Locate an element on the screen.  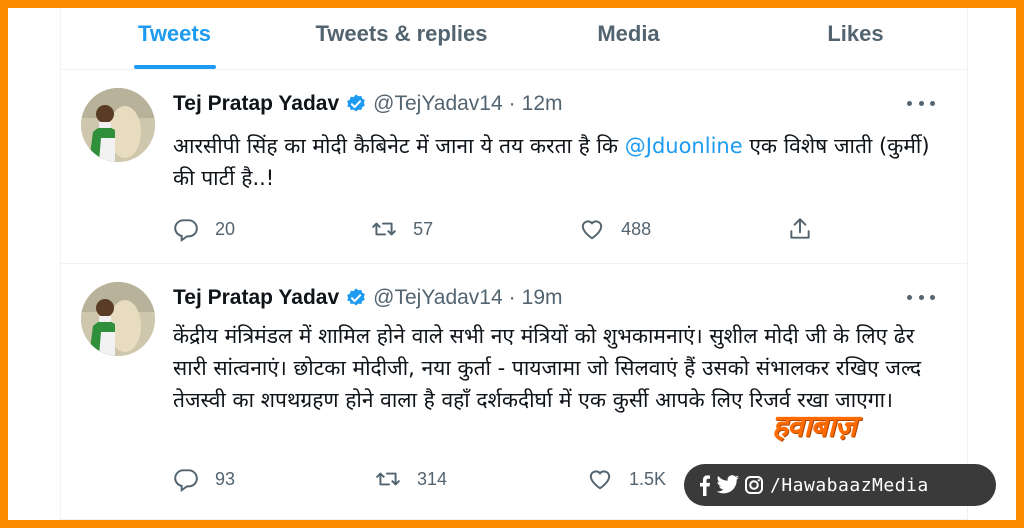
facebook-icon is located at coordinates (704, 485).